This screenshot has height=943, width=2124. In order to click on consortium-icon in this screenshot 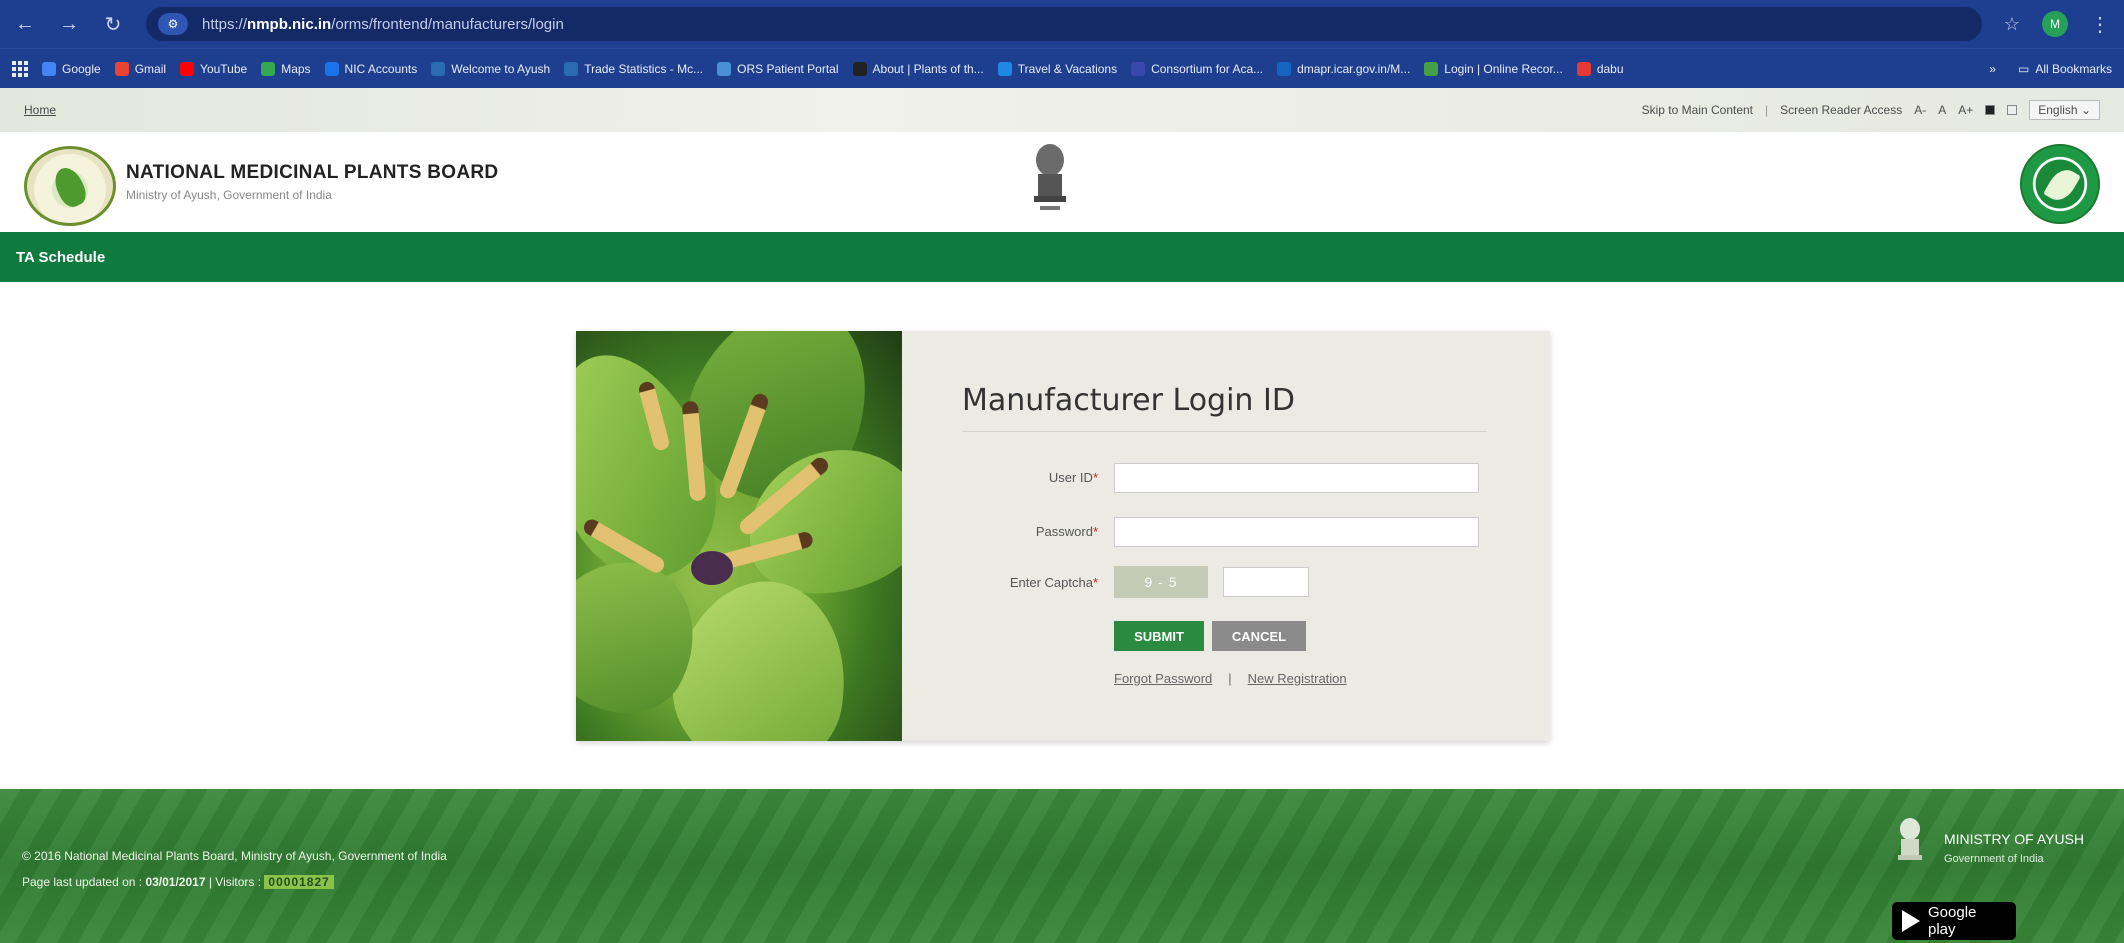, I will do `click(1138, 68)`.